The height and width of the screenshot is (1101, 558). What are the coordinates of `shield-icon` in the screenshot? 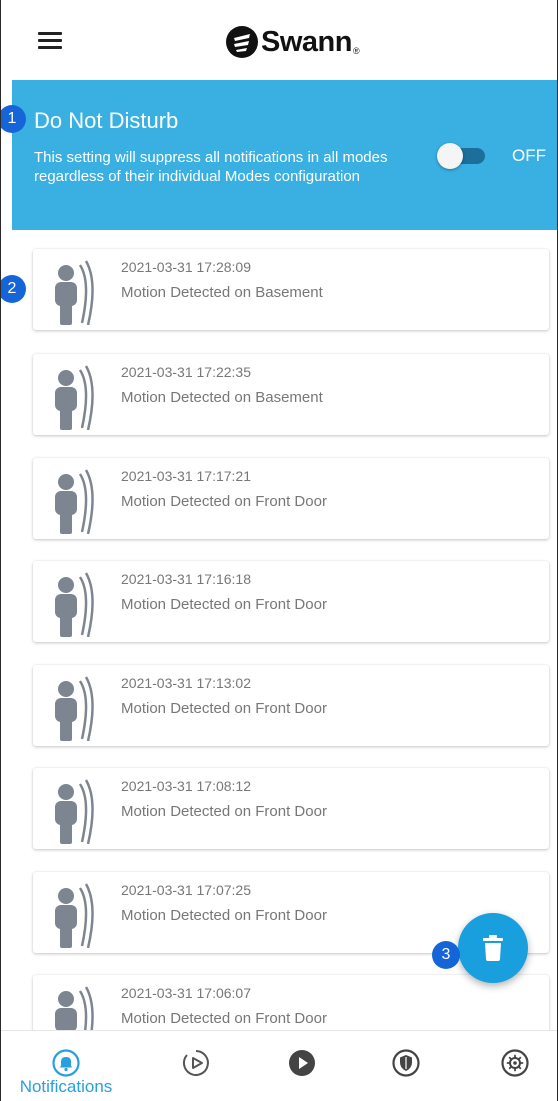 It's located at (406, 1063).